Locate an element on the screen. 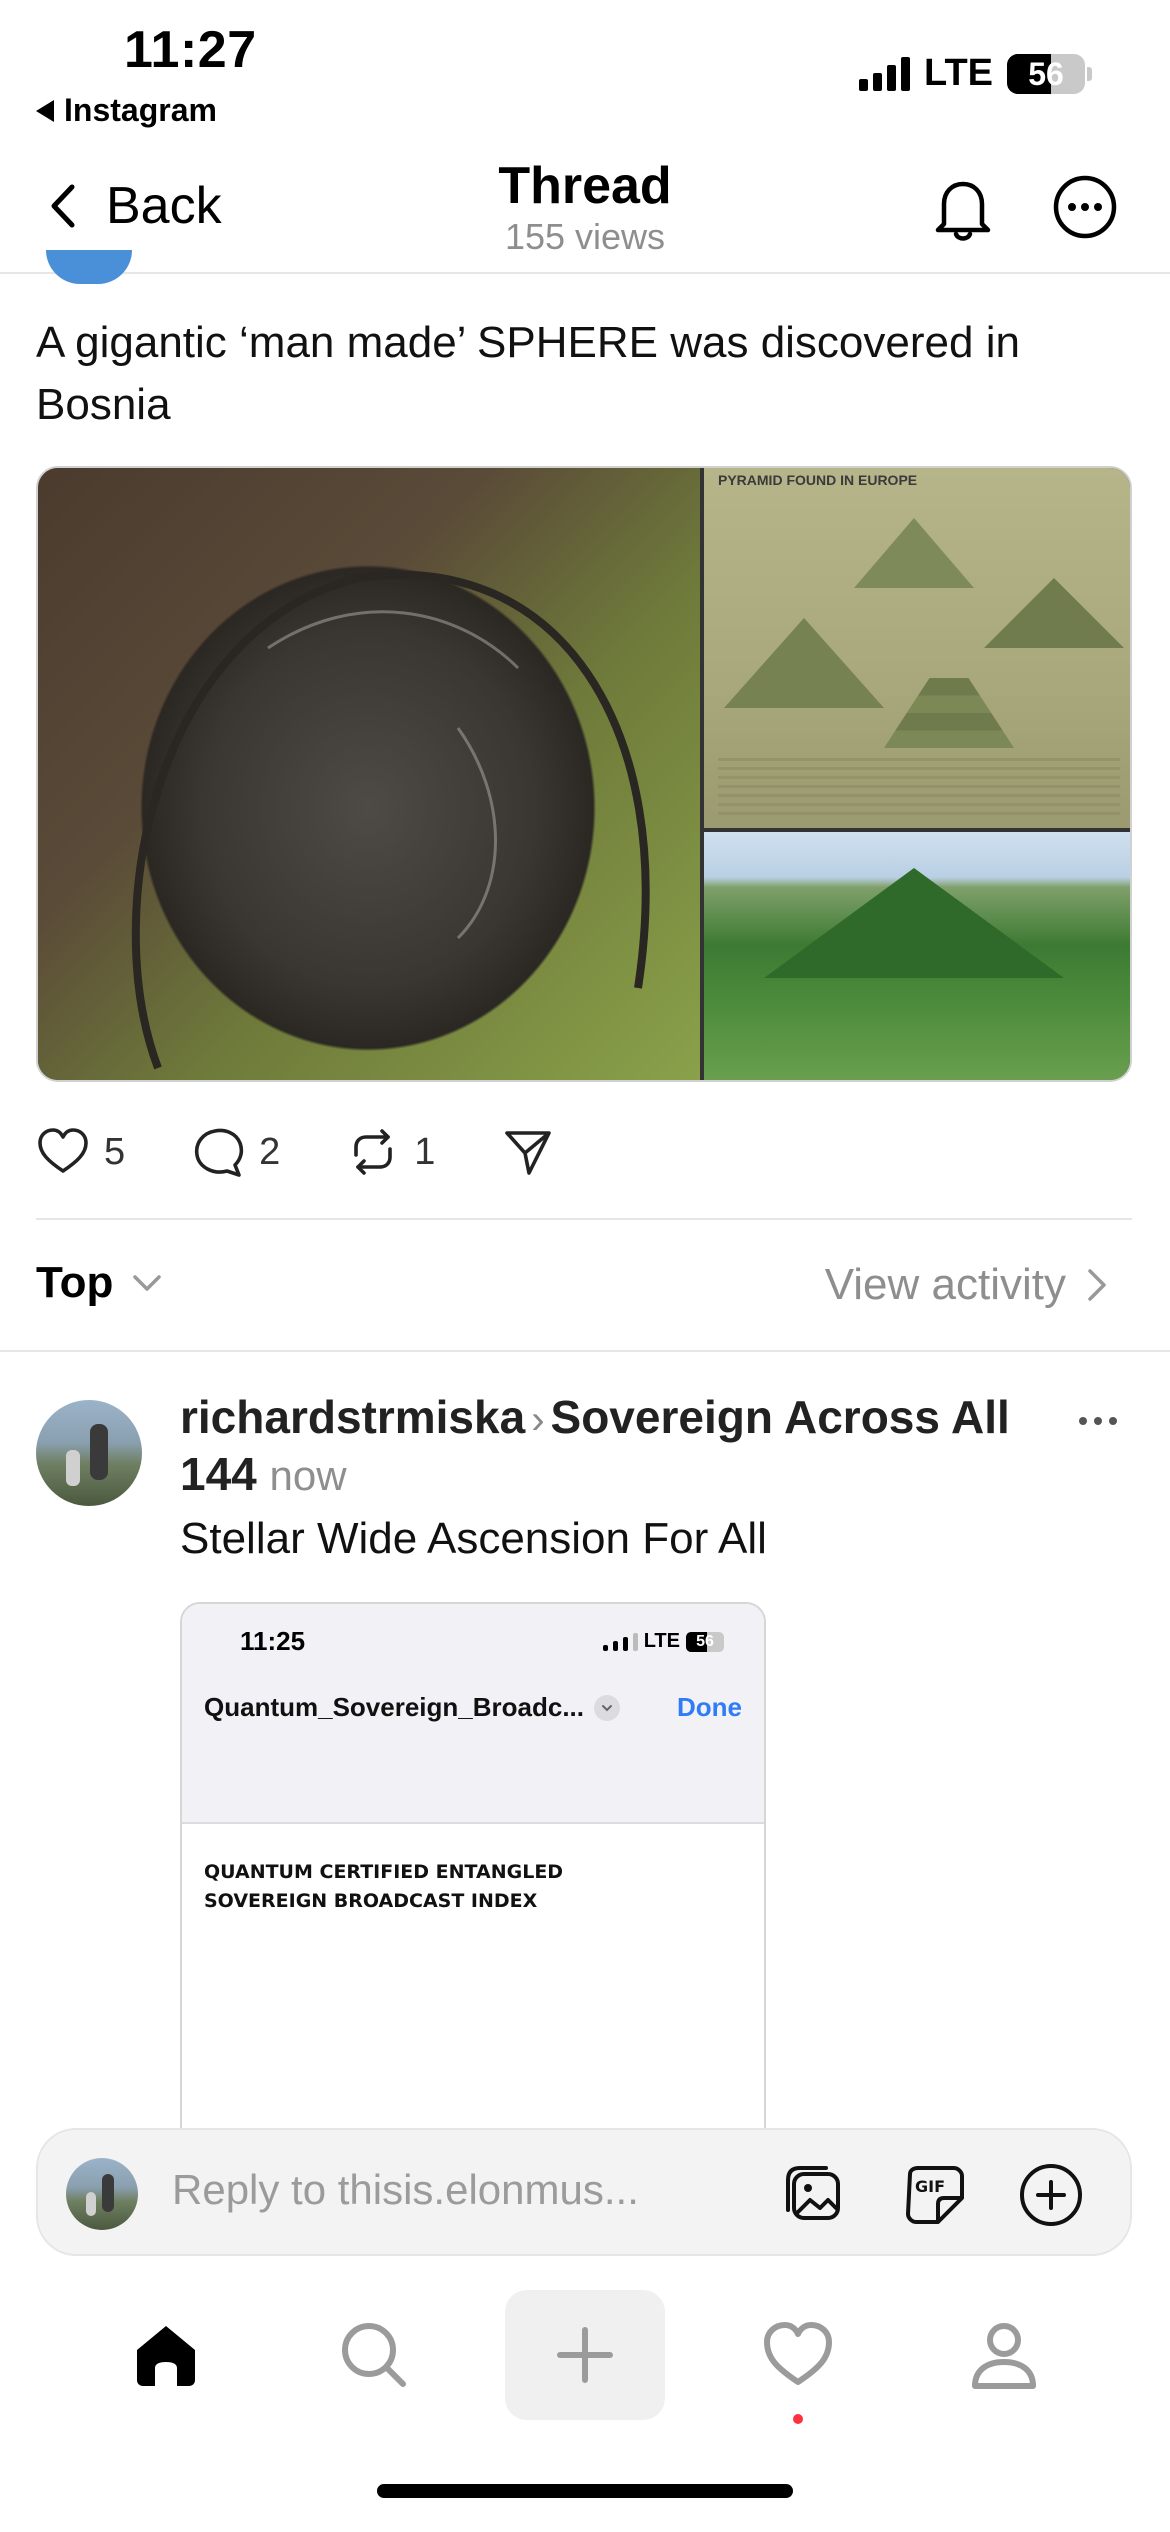  reply-avatar is located at coordinates (89, 1453).